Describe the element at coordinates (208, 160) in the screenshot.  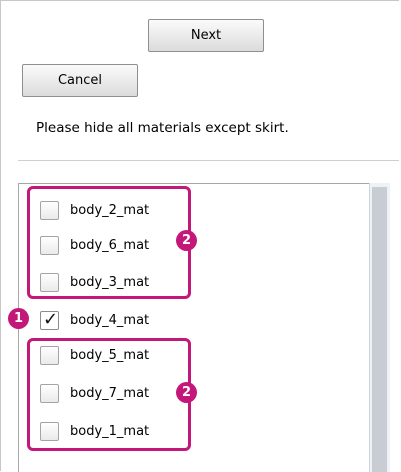
I see `divider` at that location.